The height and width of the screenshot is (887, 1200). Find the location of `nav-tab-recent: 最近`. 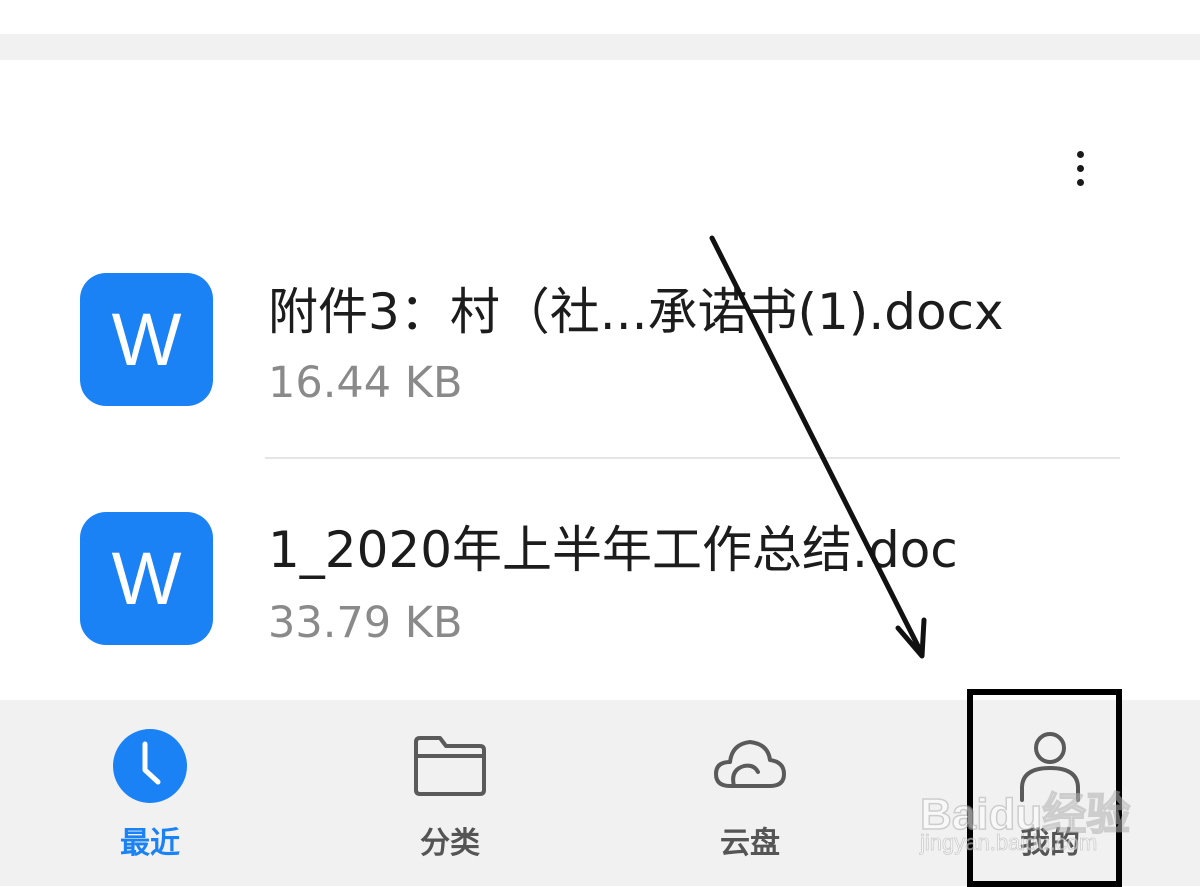

nav-tab-recent: 最近 is located at coordinates (150, 793).